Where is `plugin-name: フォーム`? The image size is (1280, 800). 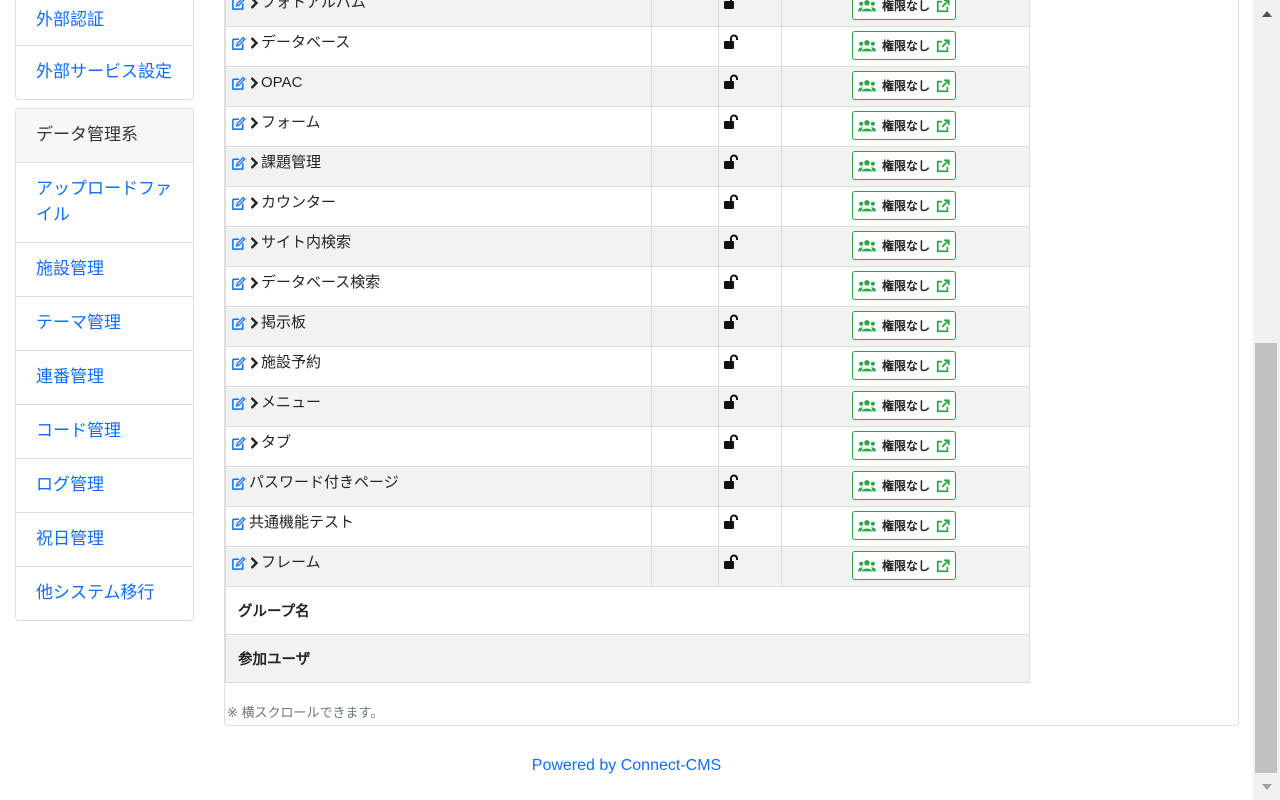 plugin-name: フォーム is located at coordinates (291, 122).